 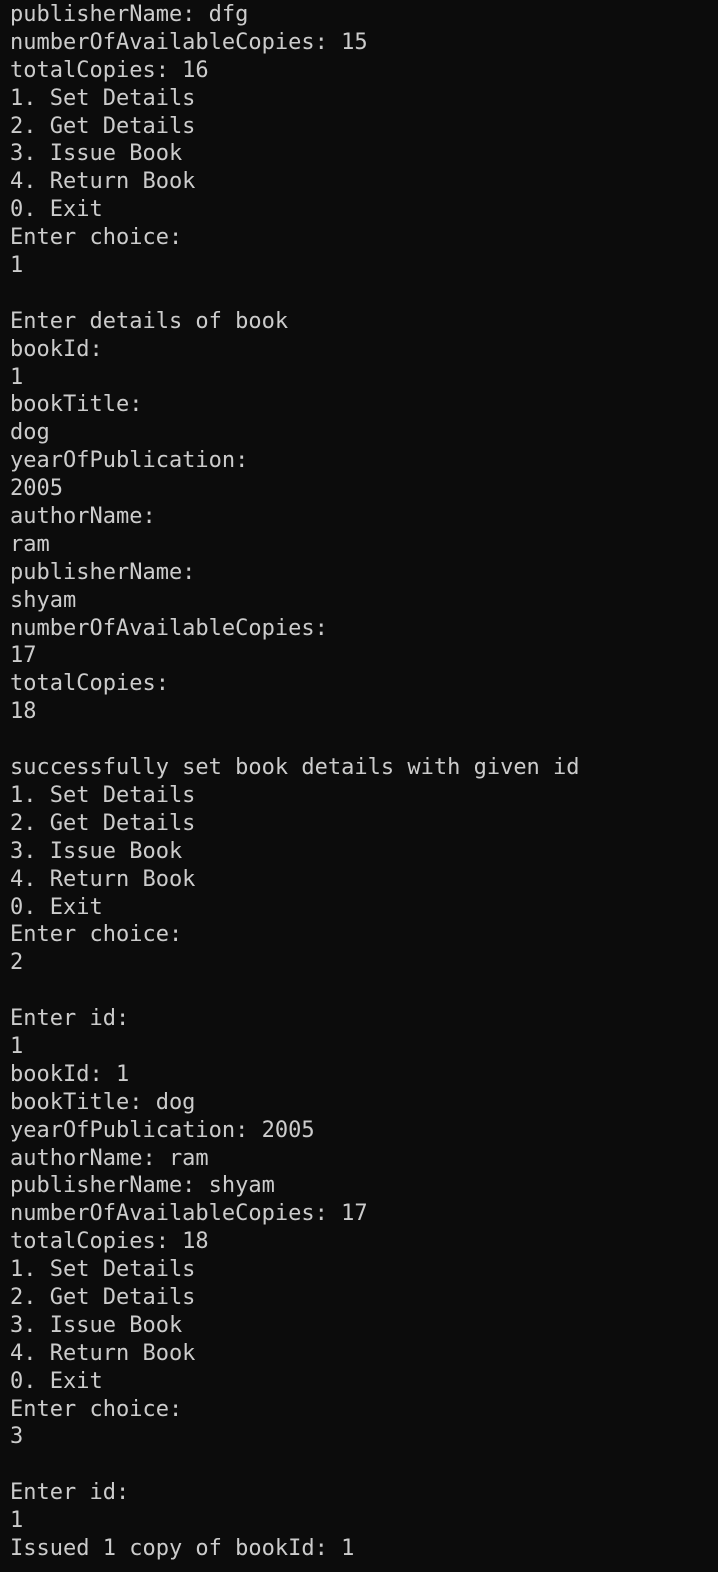 I want to click on terminal-line: publisherName: shyam, so click(x=142, y=1186).